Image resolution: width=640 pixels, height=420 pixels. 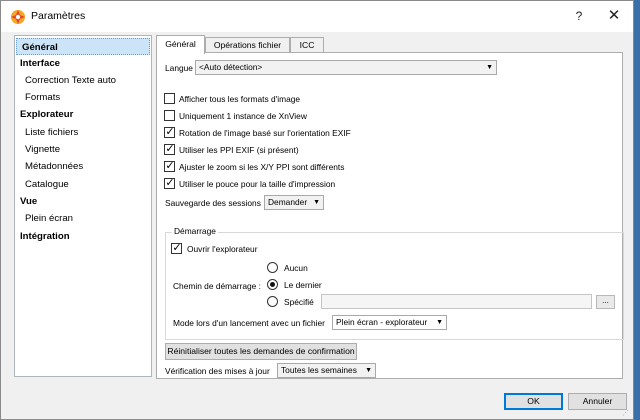 I want to click on sidebar-item-general: Général, so click(x=83, y=46).